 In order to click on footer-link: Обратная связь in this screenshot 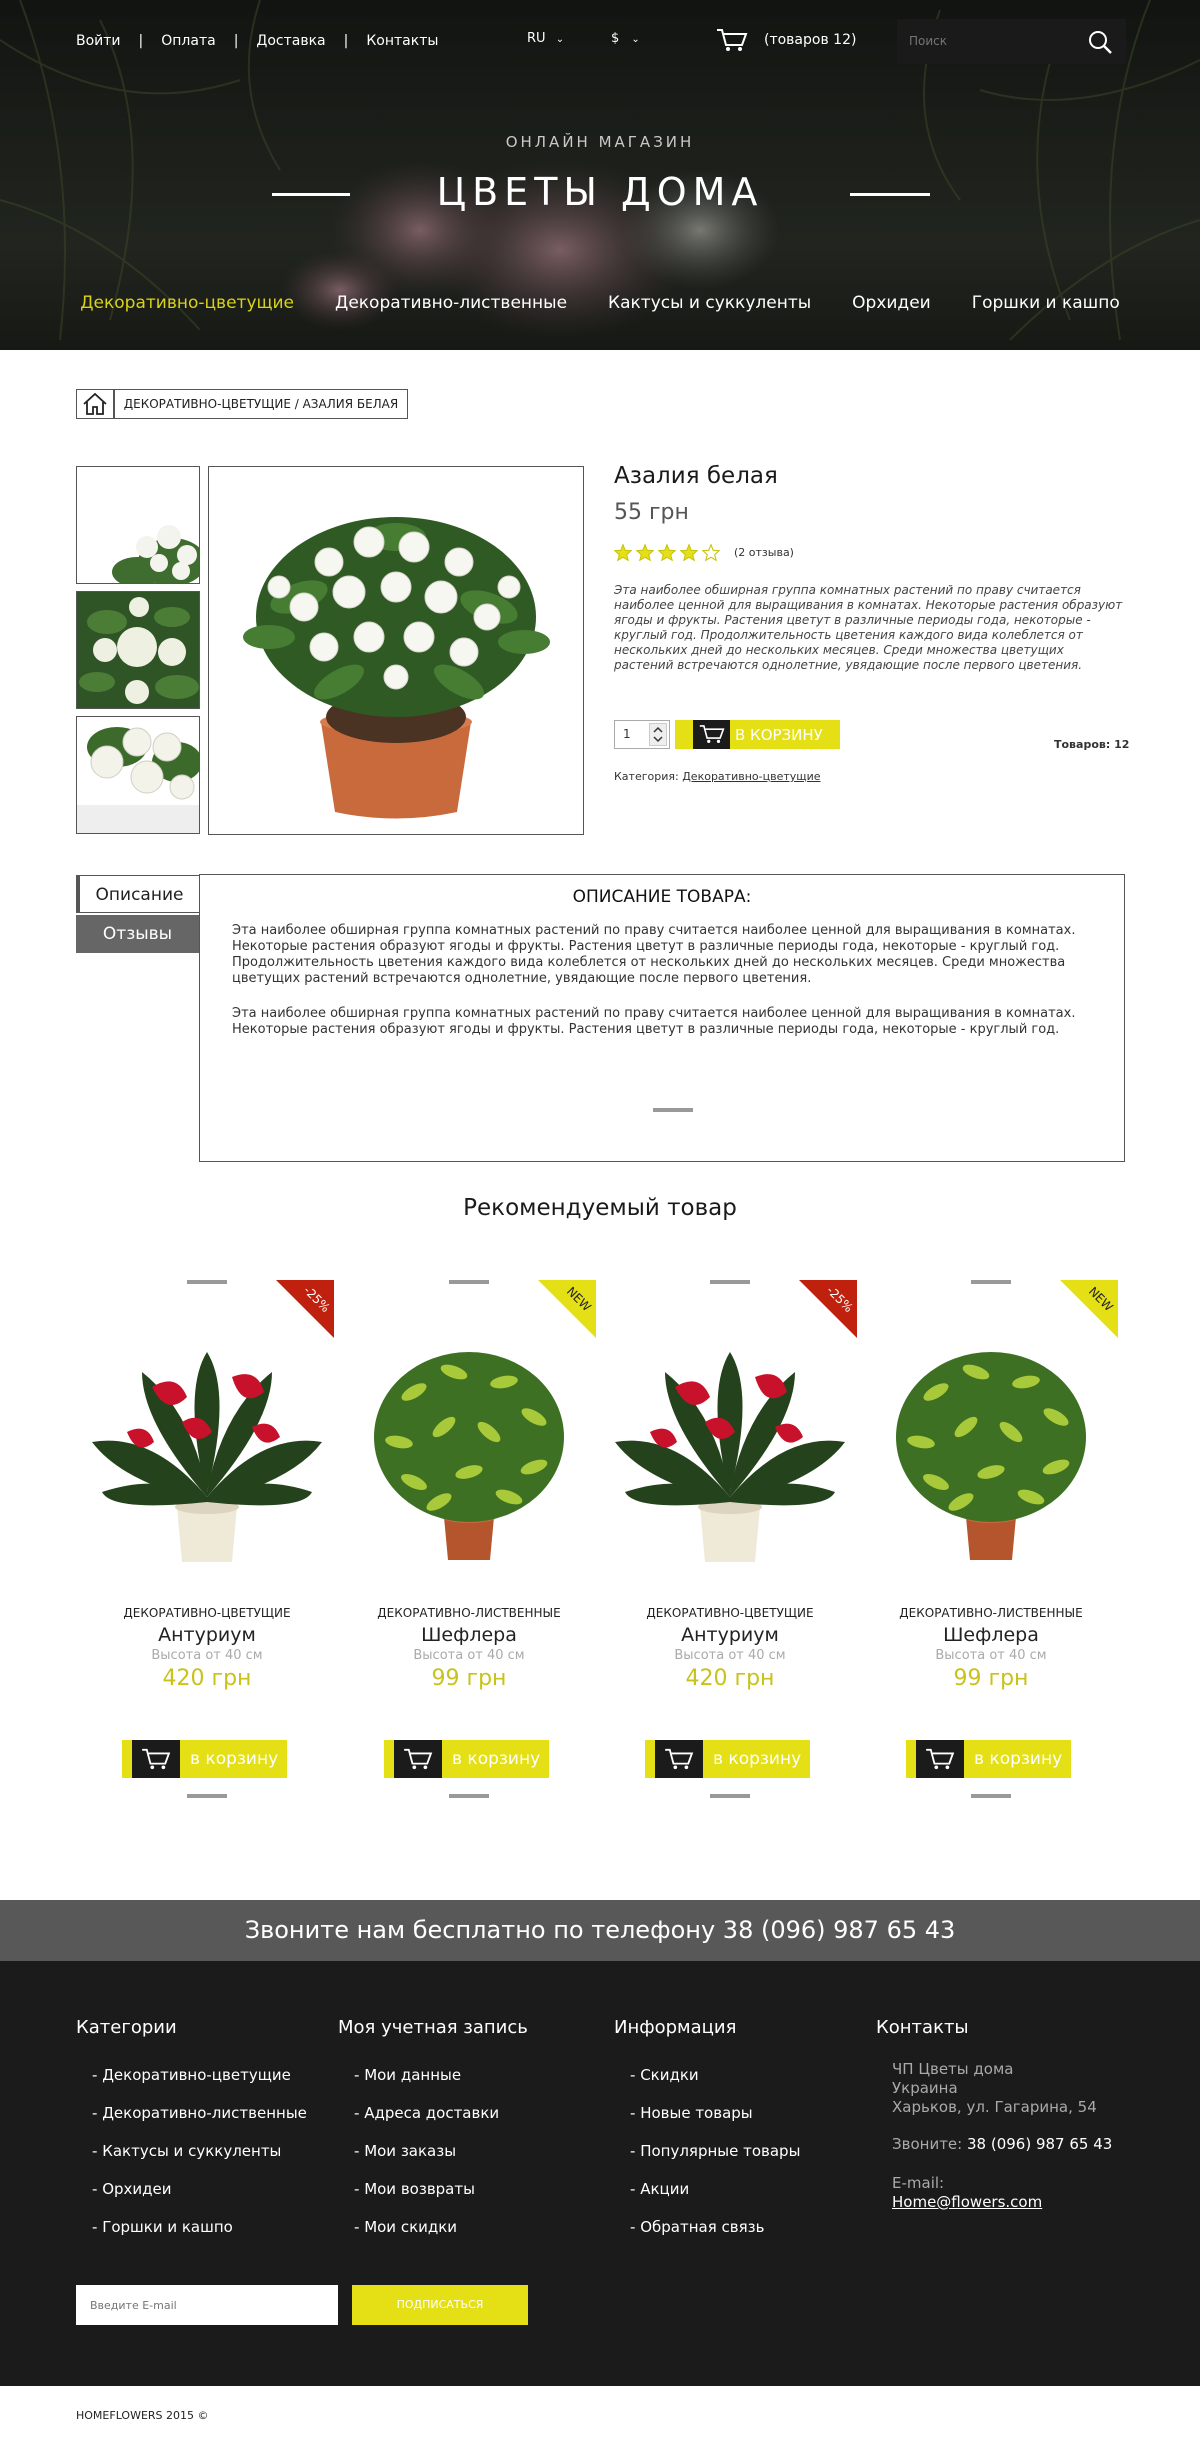, I will do `click(707, 2227)`.